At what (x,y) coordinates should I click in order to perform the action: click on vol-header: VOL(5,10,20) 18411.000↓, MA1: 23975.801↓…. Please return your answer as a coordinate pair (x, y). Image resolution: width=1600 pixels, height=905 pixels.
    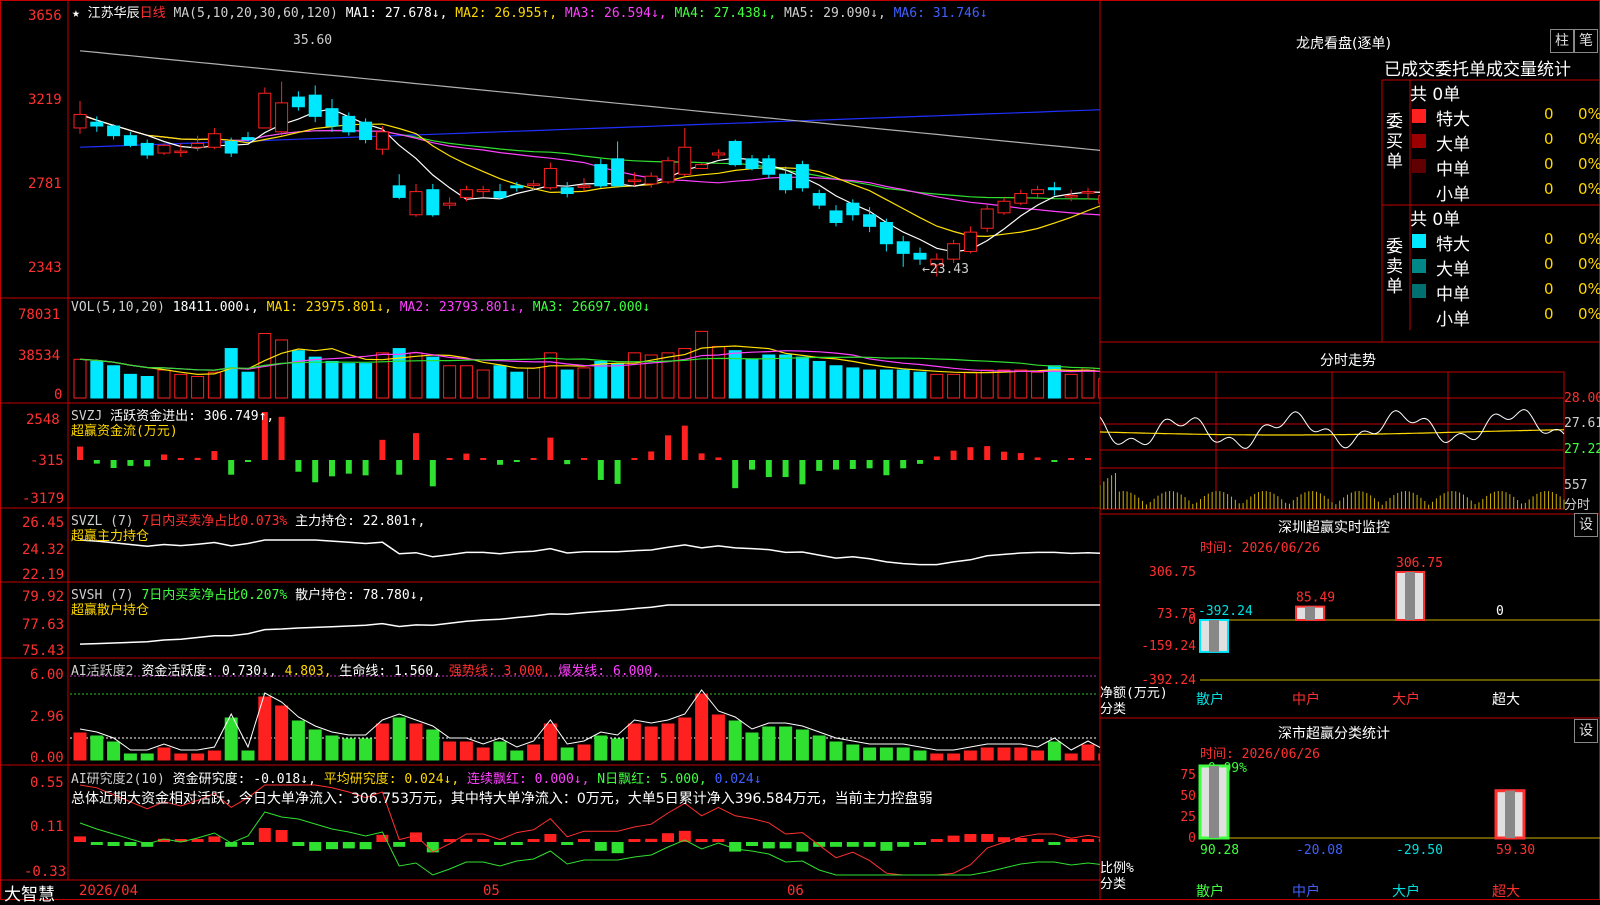
    Looking at the image, I should click on (360, 307).